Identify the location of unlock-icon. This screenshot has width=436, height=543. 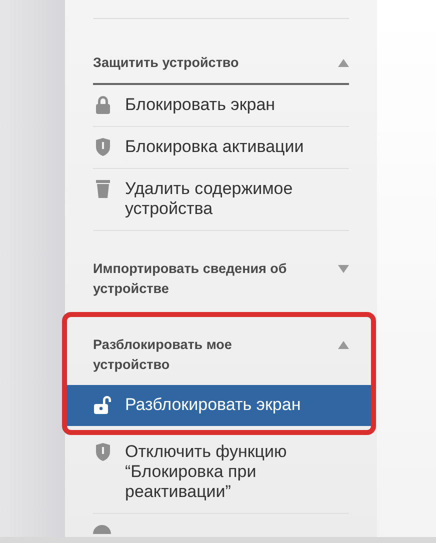
(103, 405).